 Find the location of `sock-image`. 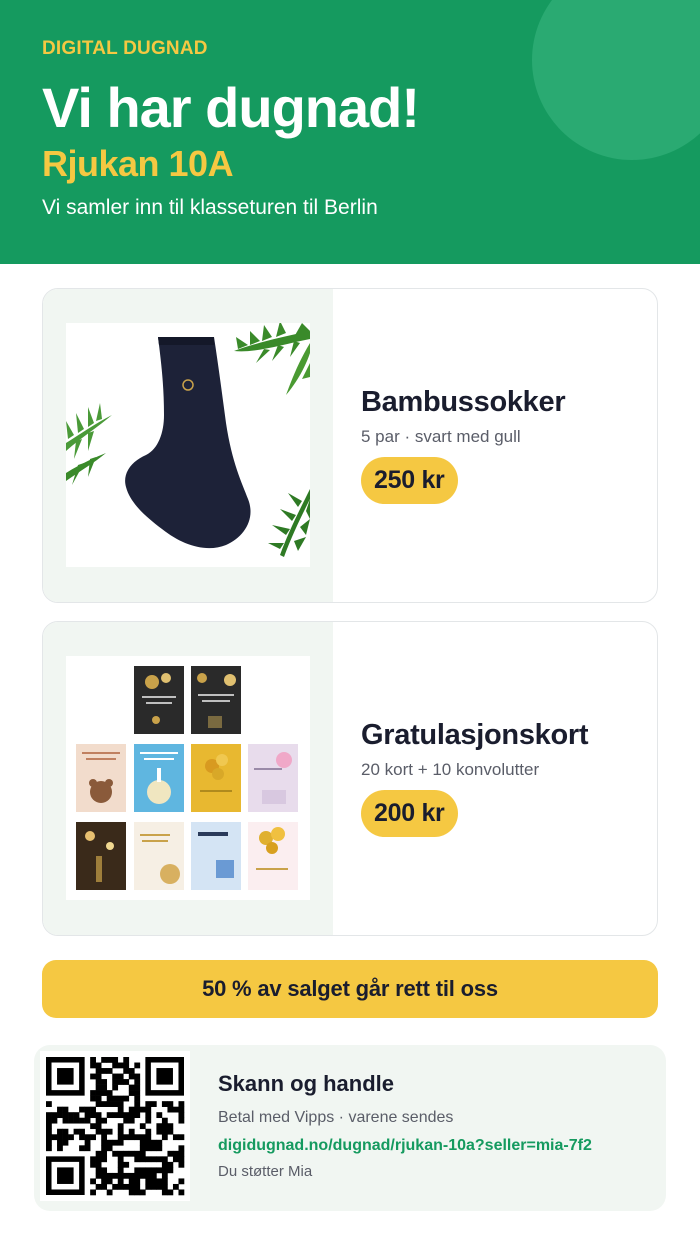

sock-image is located at coordinates (188, 444).